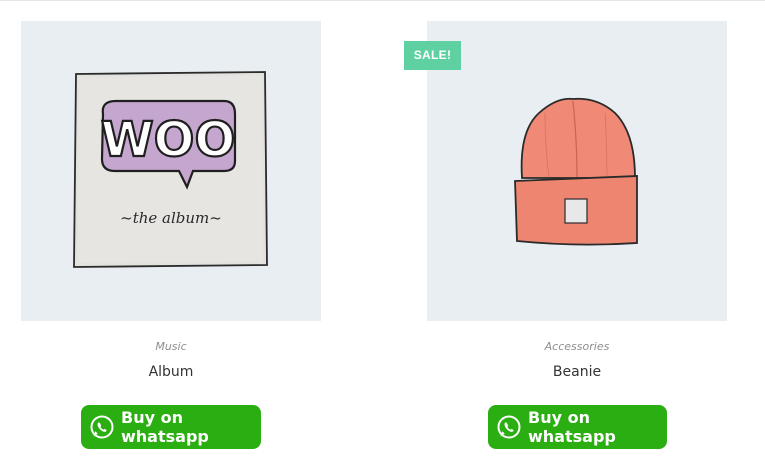 This screenshot has width=765, height=469. What do you see at coordinates (382, 0) in the screenshot?
I see `top-divider` at bounding box center [382, 0].